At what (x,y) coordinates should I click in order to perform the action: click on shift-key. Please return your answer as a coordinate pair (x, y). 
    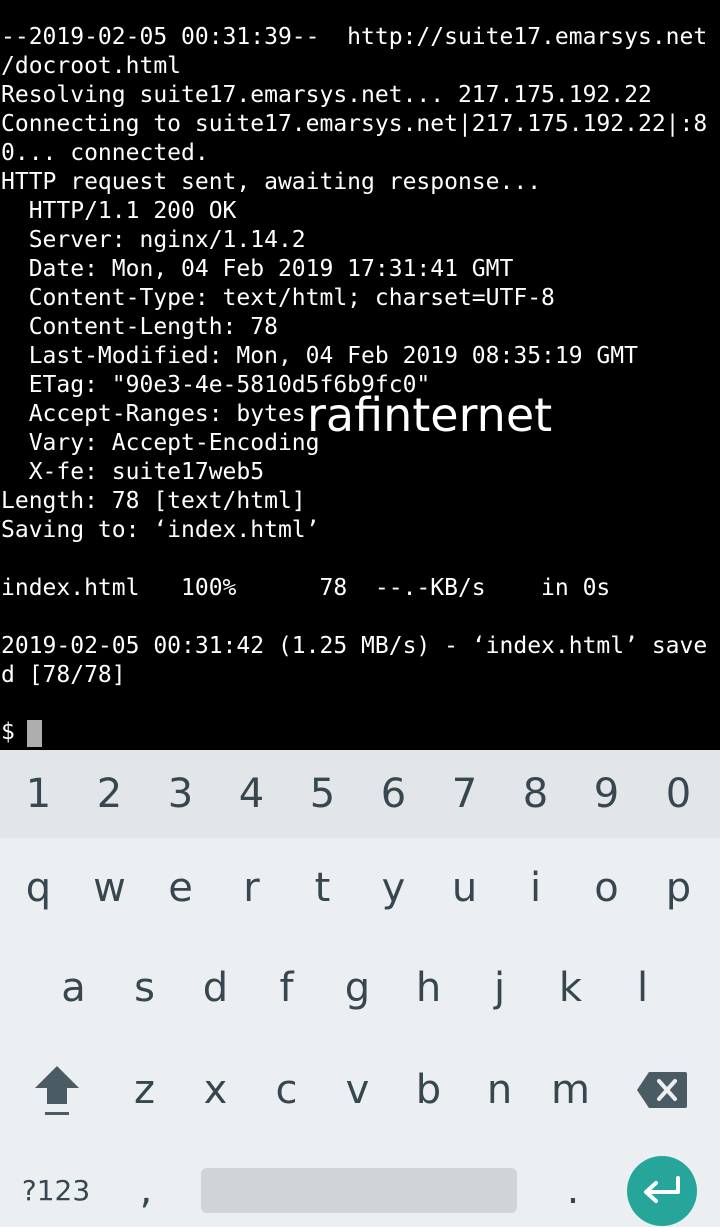
    Looking at the image, I should click on (57, 1090).